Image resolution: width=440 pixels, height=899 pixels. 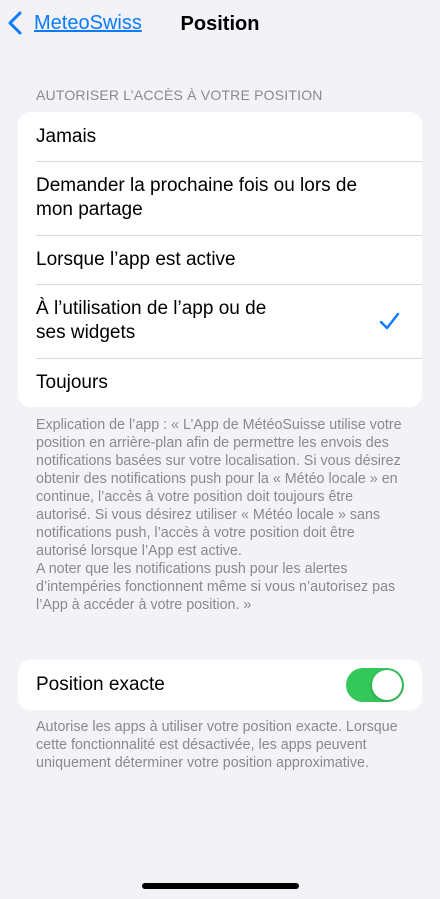 What do you see at coordinates (100, 684) in the screenshot?
I see `precise-location-label: Position exacte` at bounding box center [100, 684].